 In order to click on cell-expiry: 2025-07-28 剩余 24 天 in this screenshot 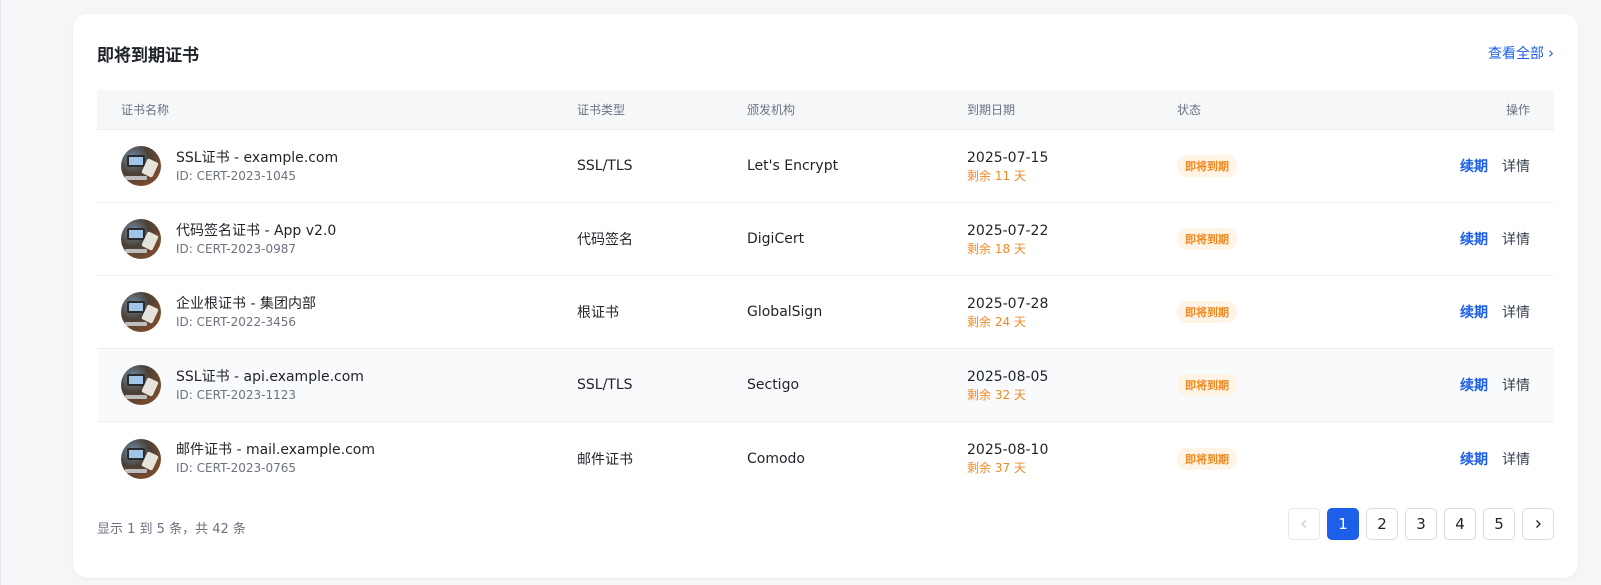, I will do `click(1072, 312)`.